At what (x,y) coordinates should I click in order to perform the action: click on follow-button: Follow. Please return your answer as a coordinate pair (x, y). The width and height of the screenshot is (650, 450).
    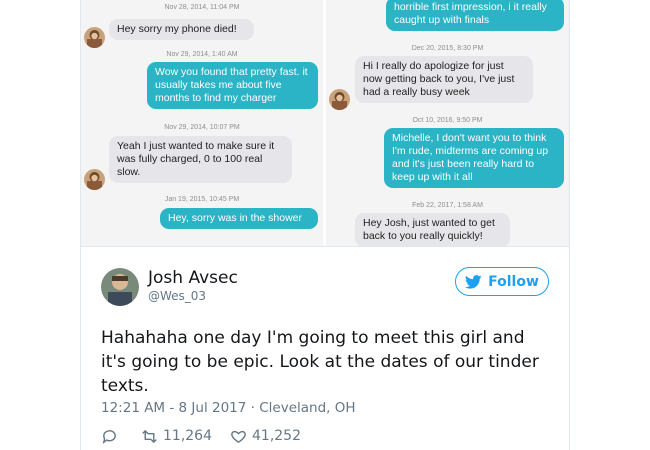
    Looking at the image, I should click on (502, 281).